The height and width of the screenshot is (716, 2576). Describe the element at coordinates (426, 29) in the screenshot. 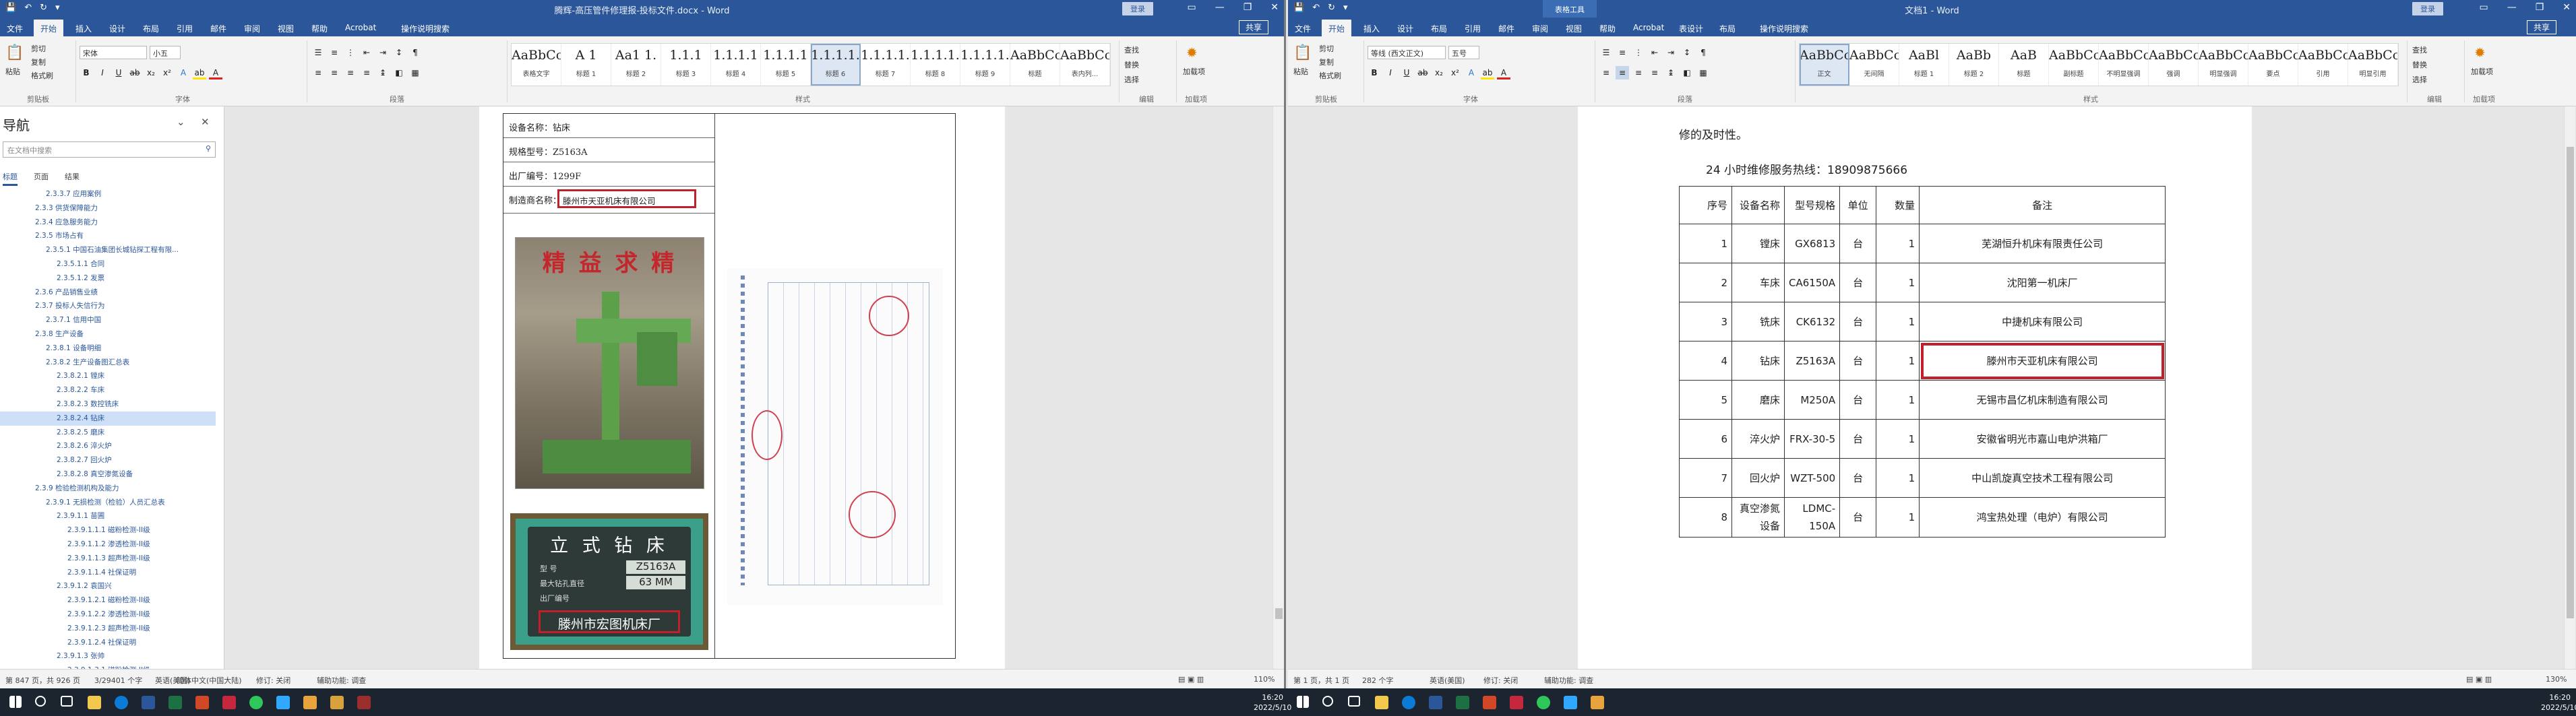

I see `tell-me-search: 操作说明搜索` at that location.